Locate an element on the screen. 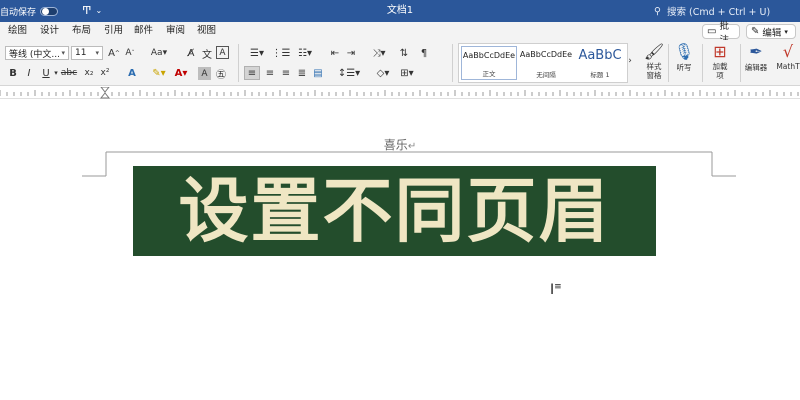  mathtype-button: √ MathT is located at coordinates (788, 62).